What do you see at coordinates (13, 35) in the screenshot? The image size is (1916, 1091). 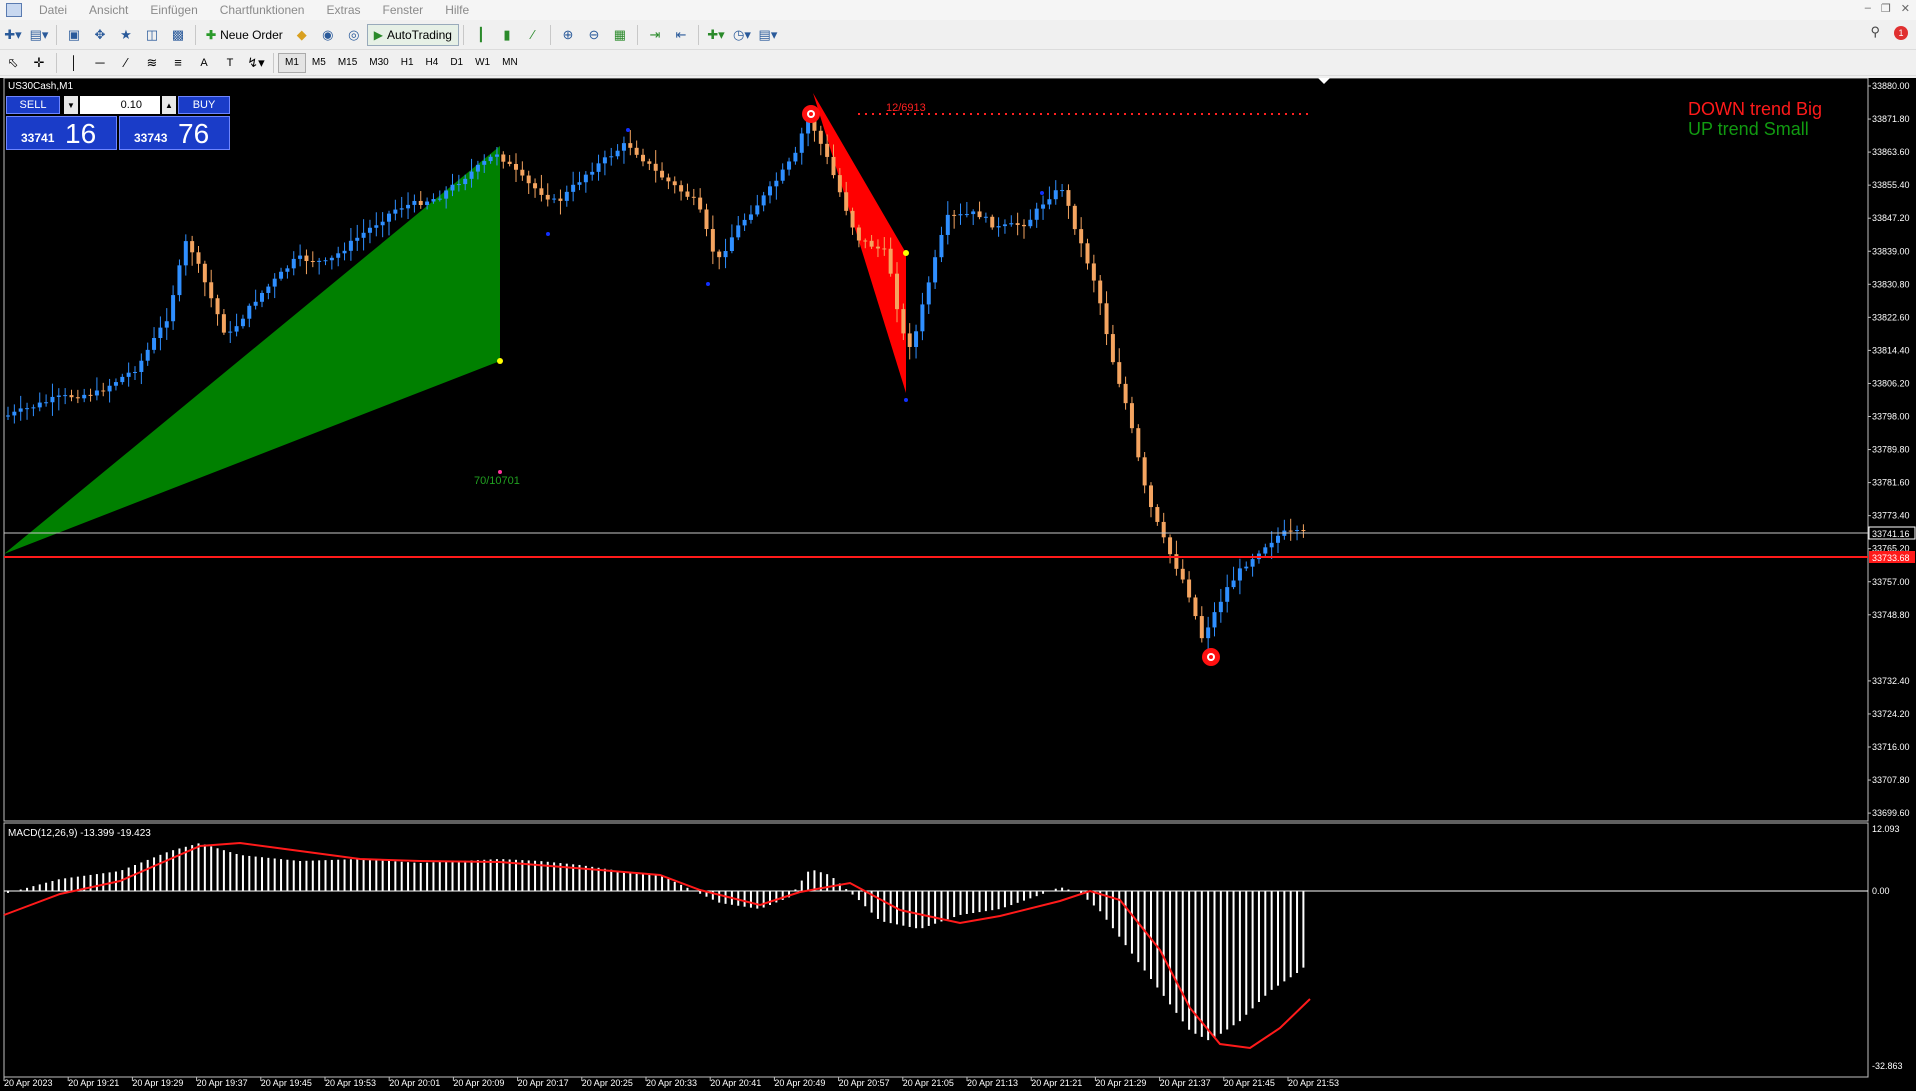 I see `new-chart-icon: ✚▾` at bounding box center [13, 35].